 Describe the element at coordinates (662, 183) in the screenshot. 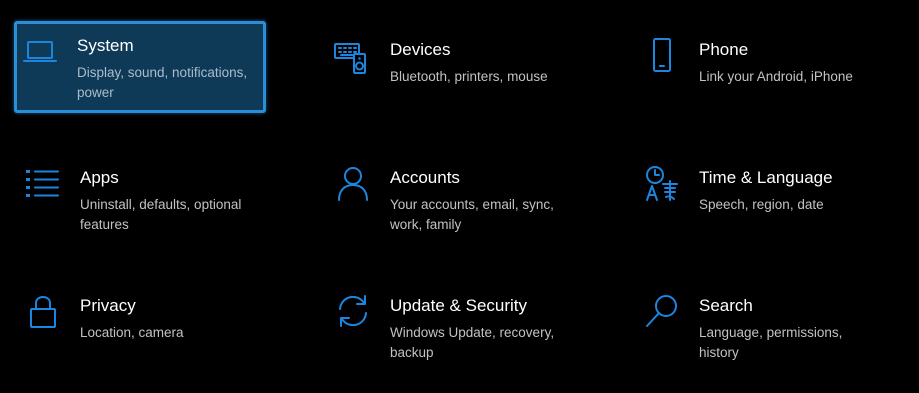

I see `time-language-icon` at that location.